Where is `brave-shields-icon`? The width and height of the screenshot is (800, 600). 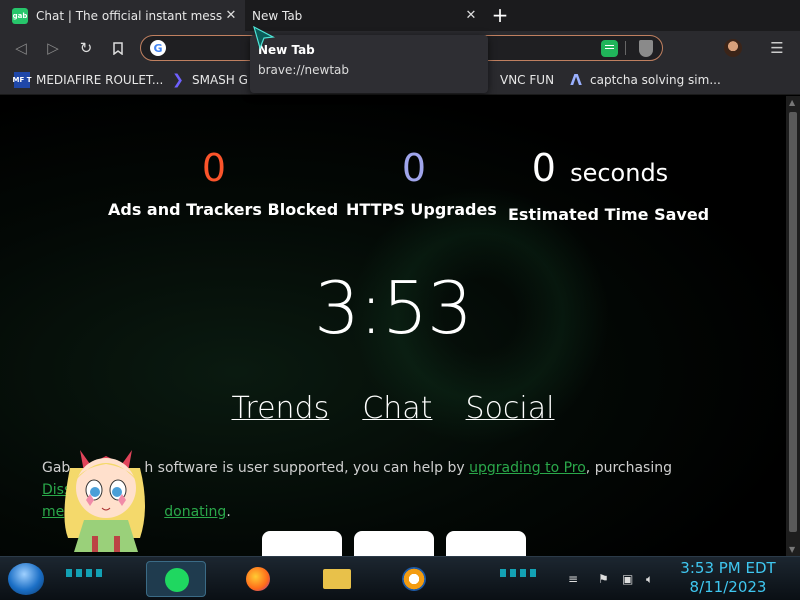 brave-shields-icon is located at coordinates (646, 48).